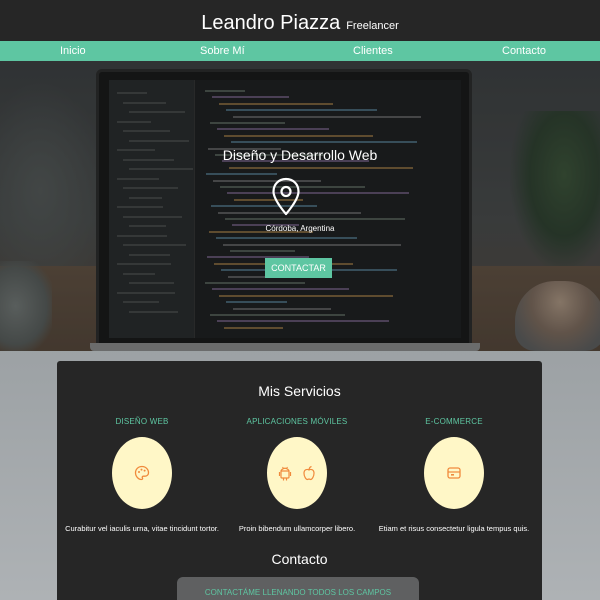 The width and height of the screenshot is (600, 600). Describe the element at coordinates (271, 22) in the screenshot. I see `brand-name: Leandro Piazza` at that location.